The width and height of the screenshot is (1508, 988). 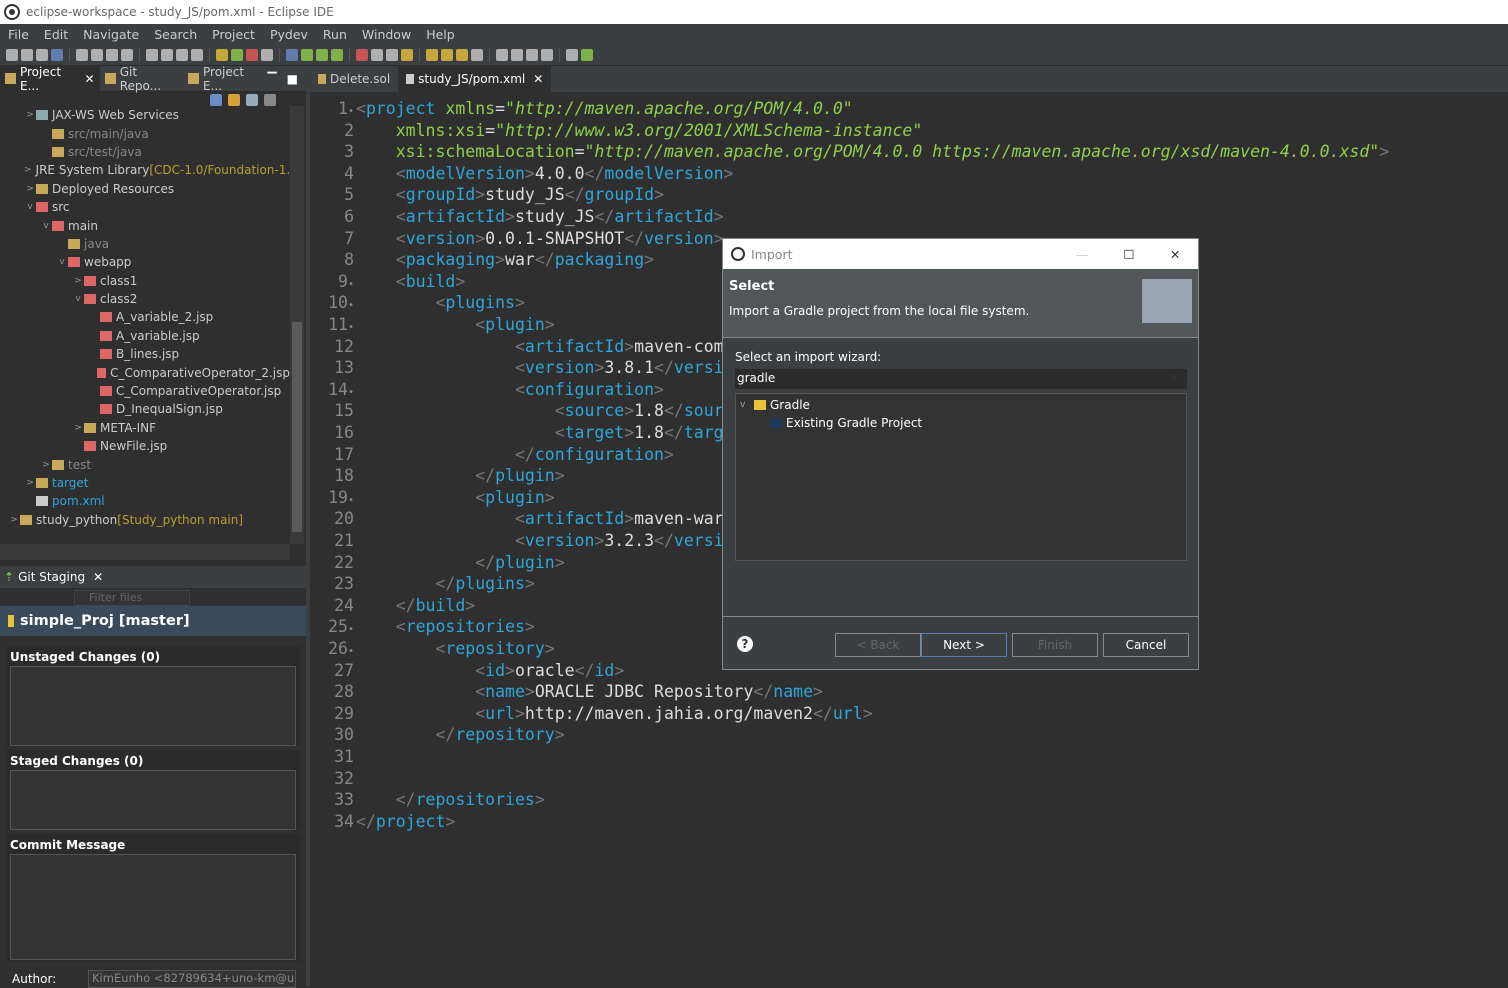 I want to click on tree-item: src/main/java, so click(x=145, y=133).